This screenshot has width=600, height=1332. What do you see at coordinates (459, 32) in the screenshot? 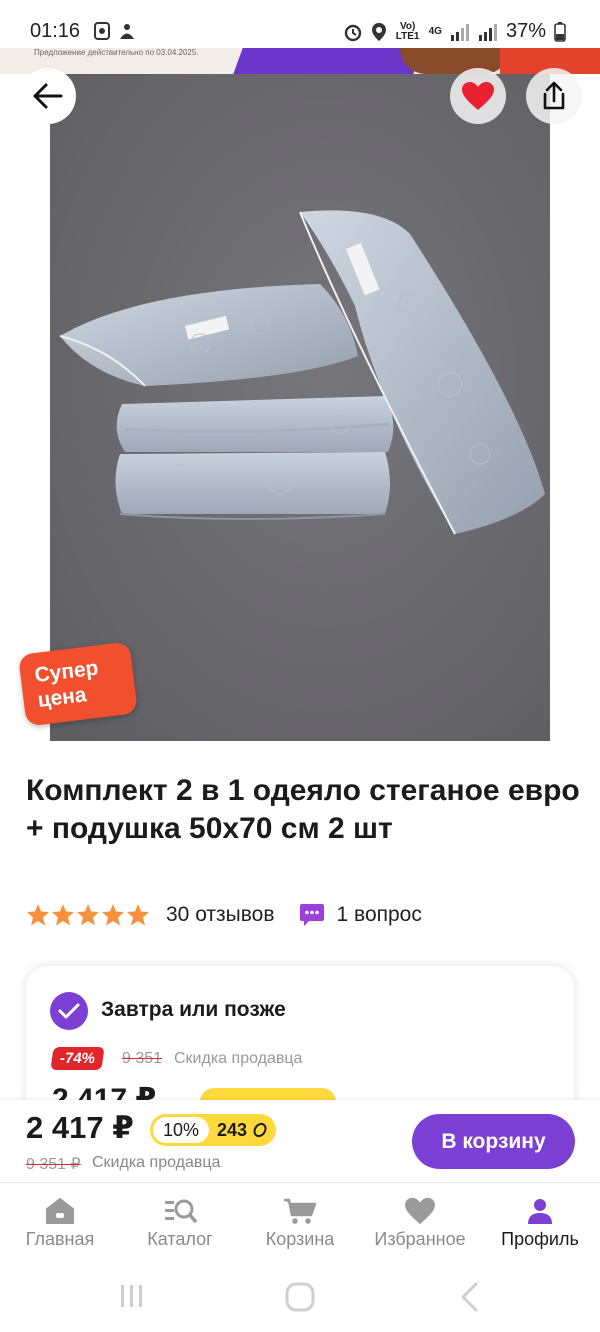
I see `signal-icon` at bounding box center [459, 32].